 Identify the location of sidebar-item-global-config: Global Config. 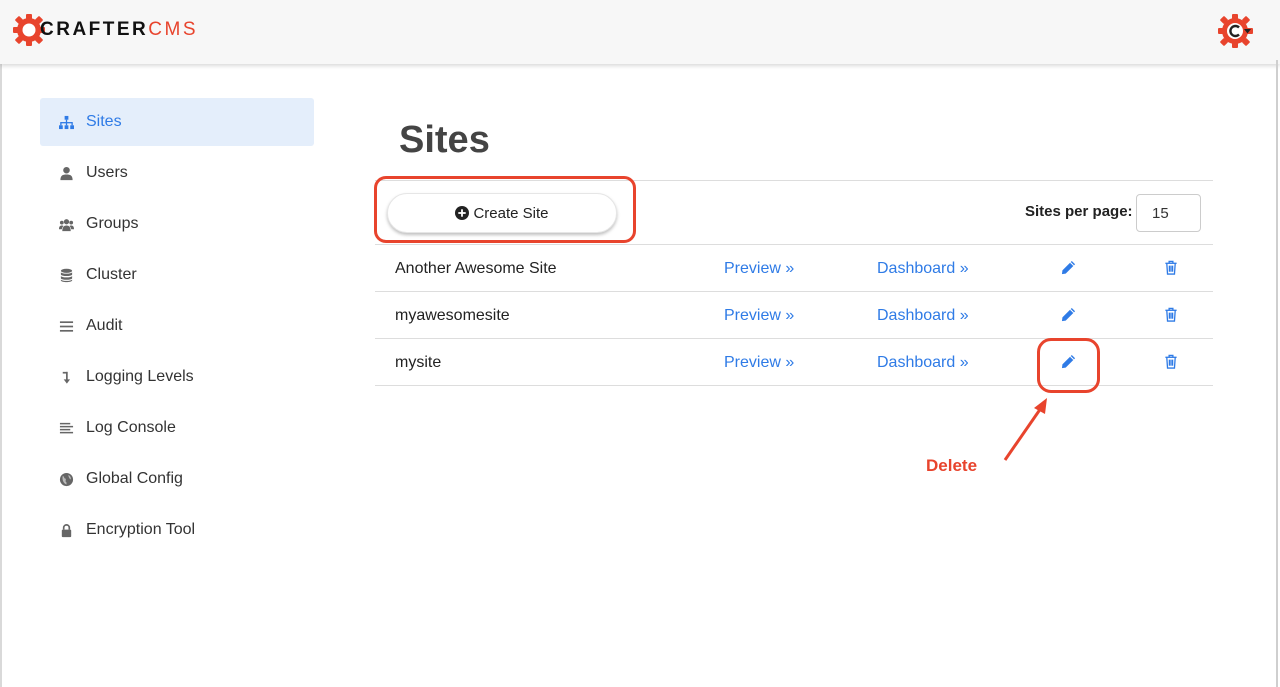
(177, 479).